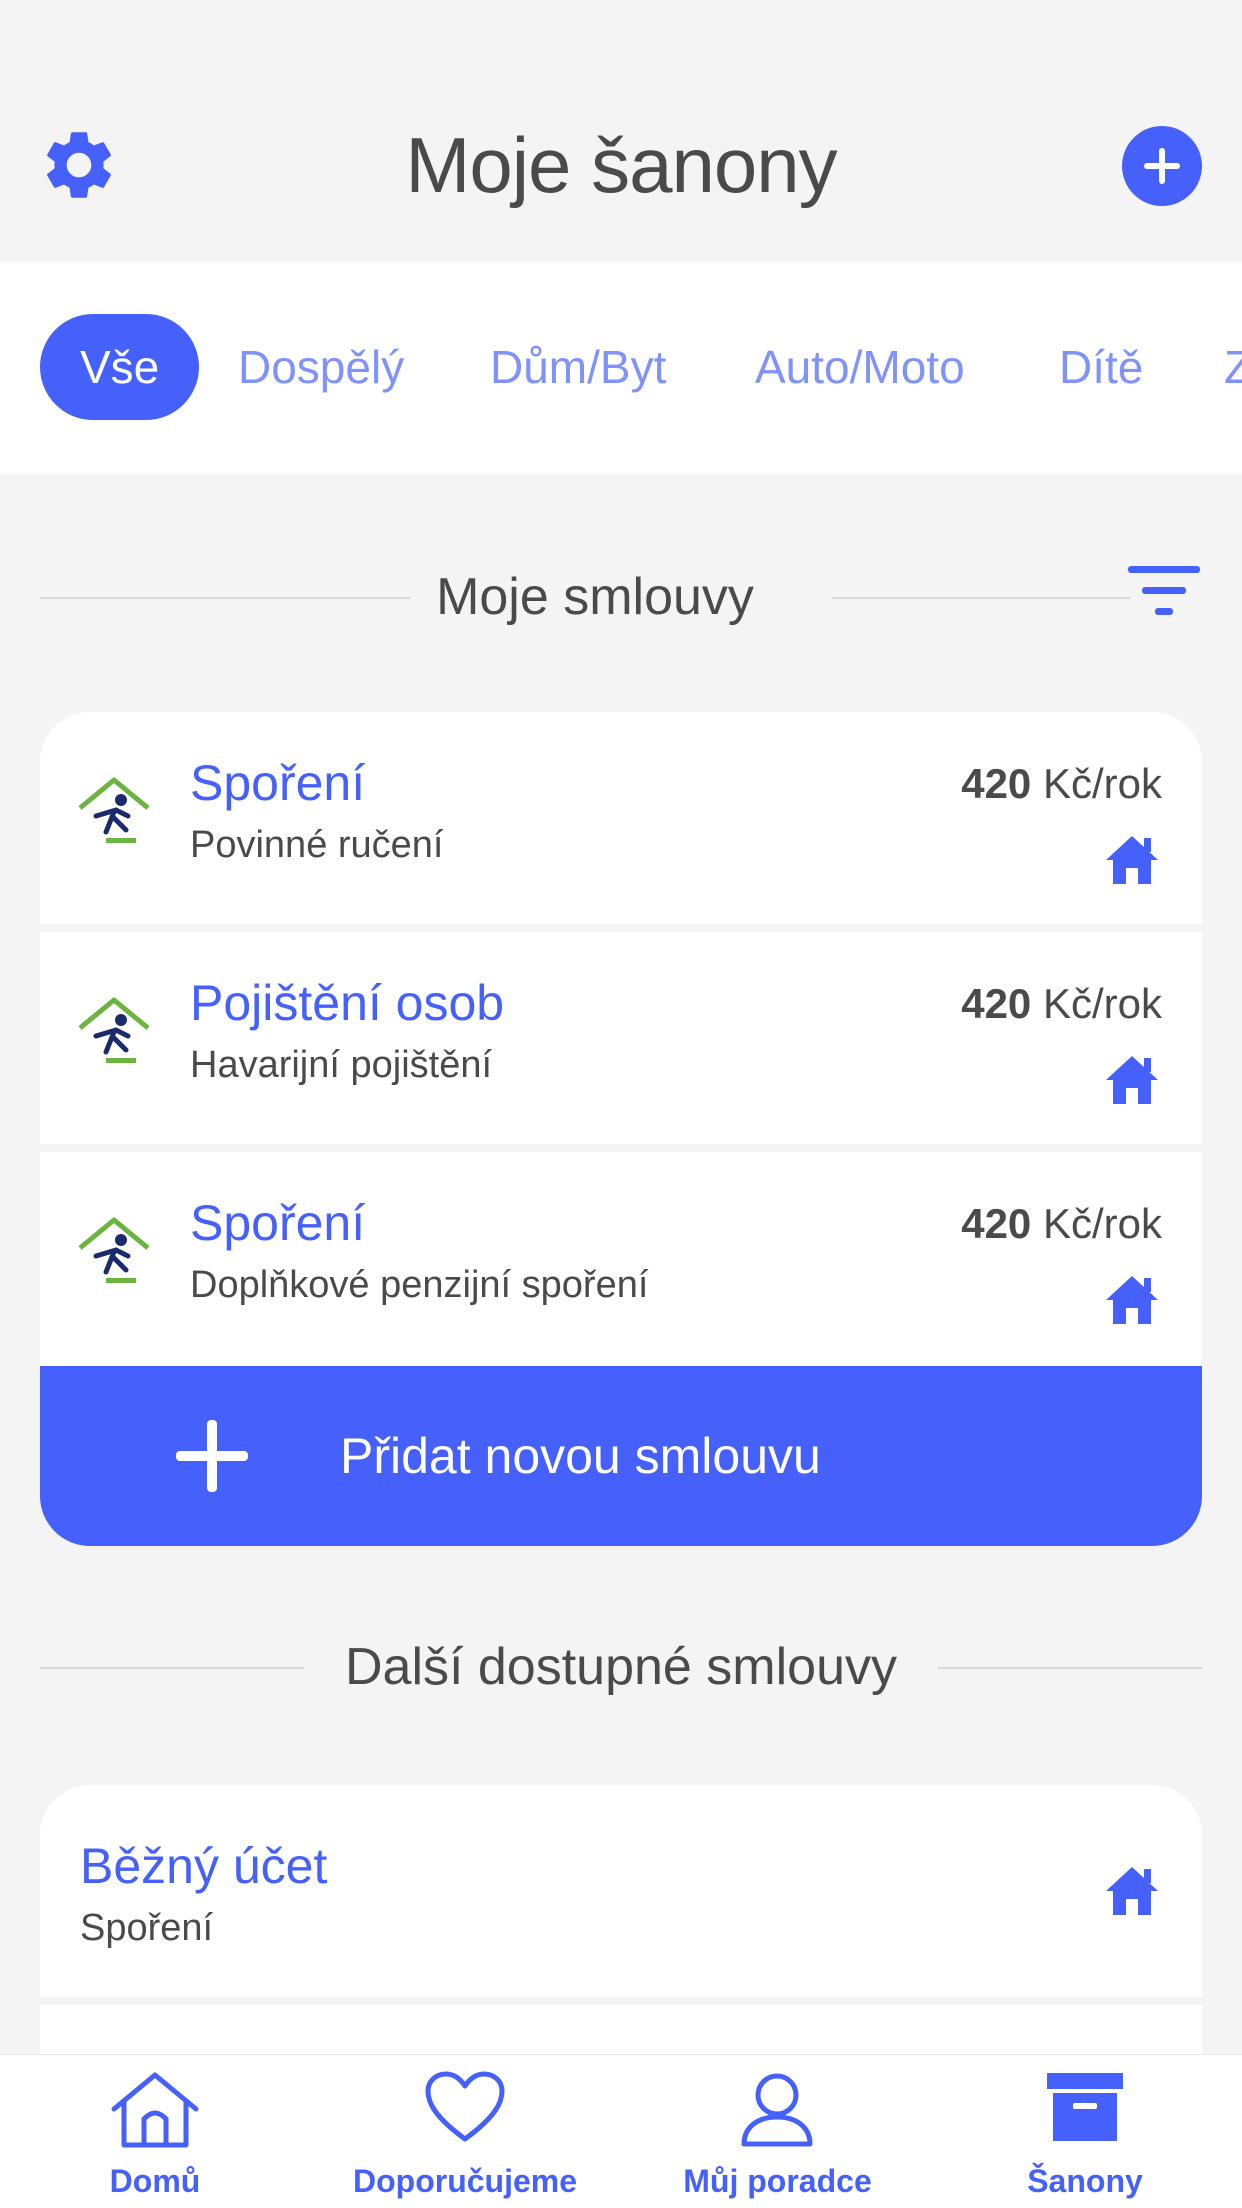 The image size is (1242, 2208). What do you see at coordinates (120, 367) in the screenshot?
I see `tab-vse: Vše` at bounding box center [120, 367].